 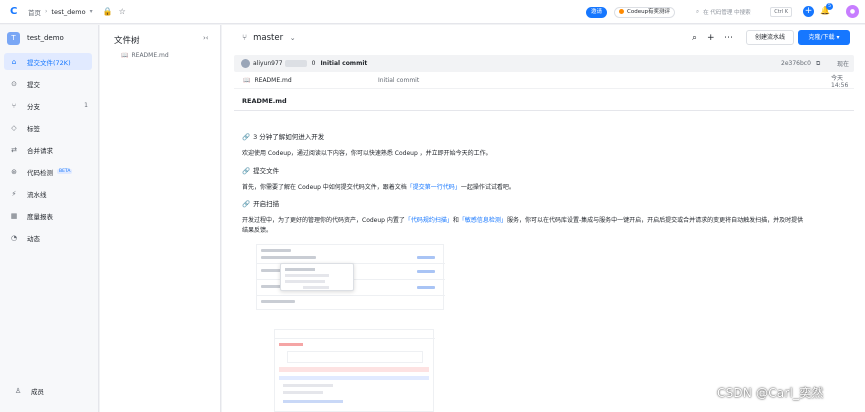 What do you see at coordinates (770, 393) in the screenshot?
I see `watermark: CSDN @Carl_奕然` at bounding box center [770, 393].